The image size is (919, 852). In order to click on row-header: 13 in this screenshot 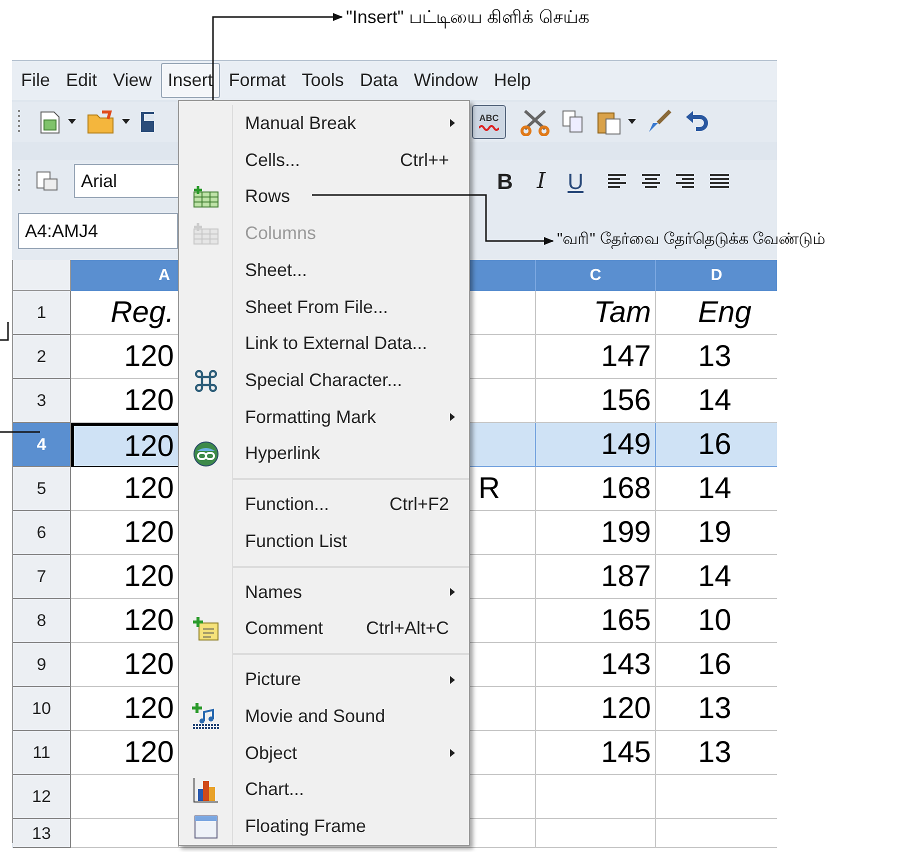, I will do `click(42, 833)`.